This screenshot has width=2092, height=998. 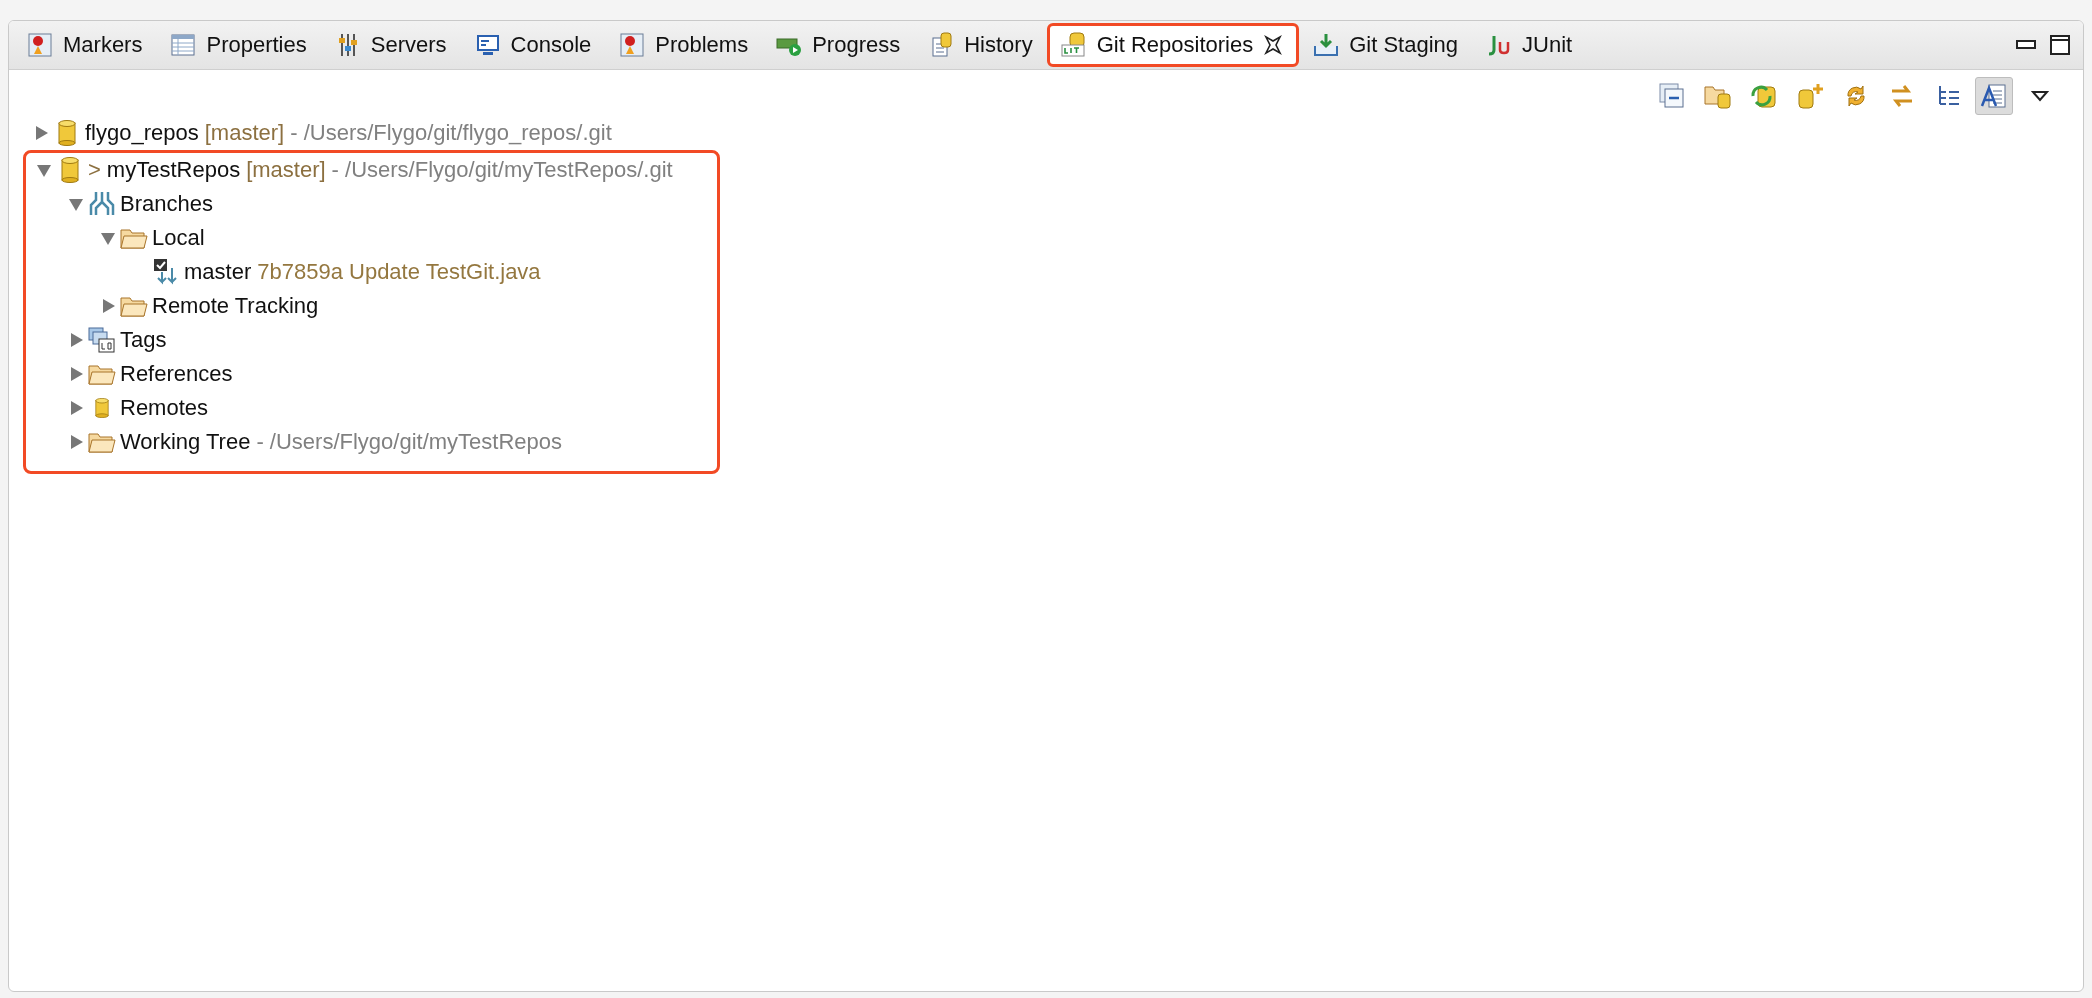 What do you see at coordinates (399, 272) in the screenshot?
I see `commit-info: 7b7859a Update TestGit.java` at bounding box center [399, 272].